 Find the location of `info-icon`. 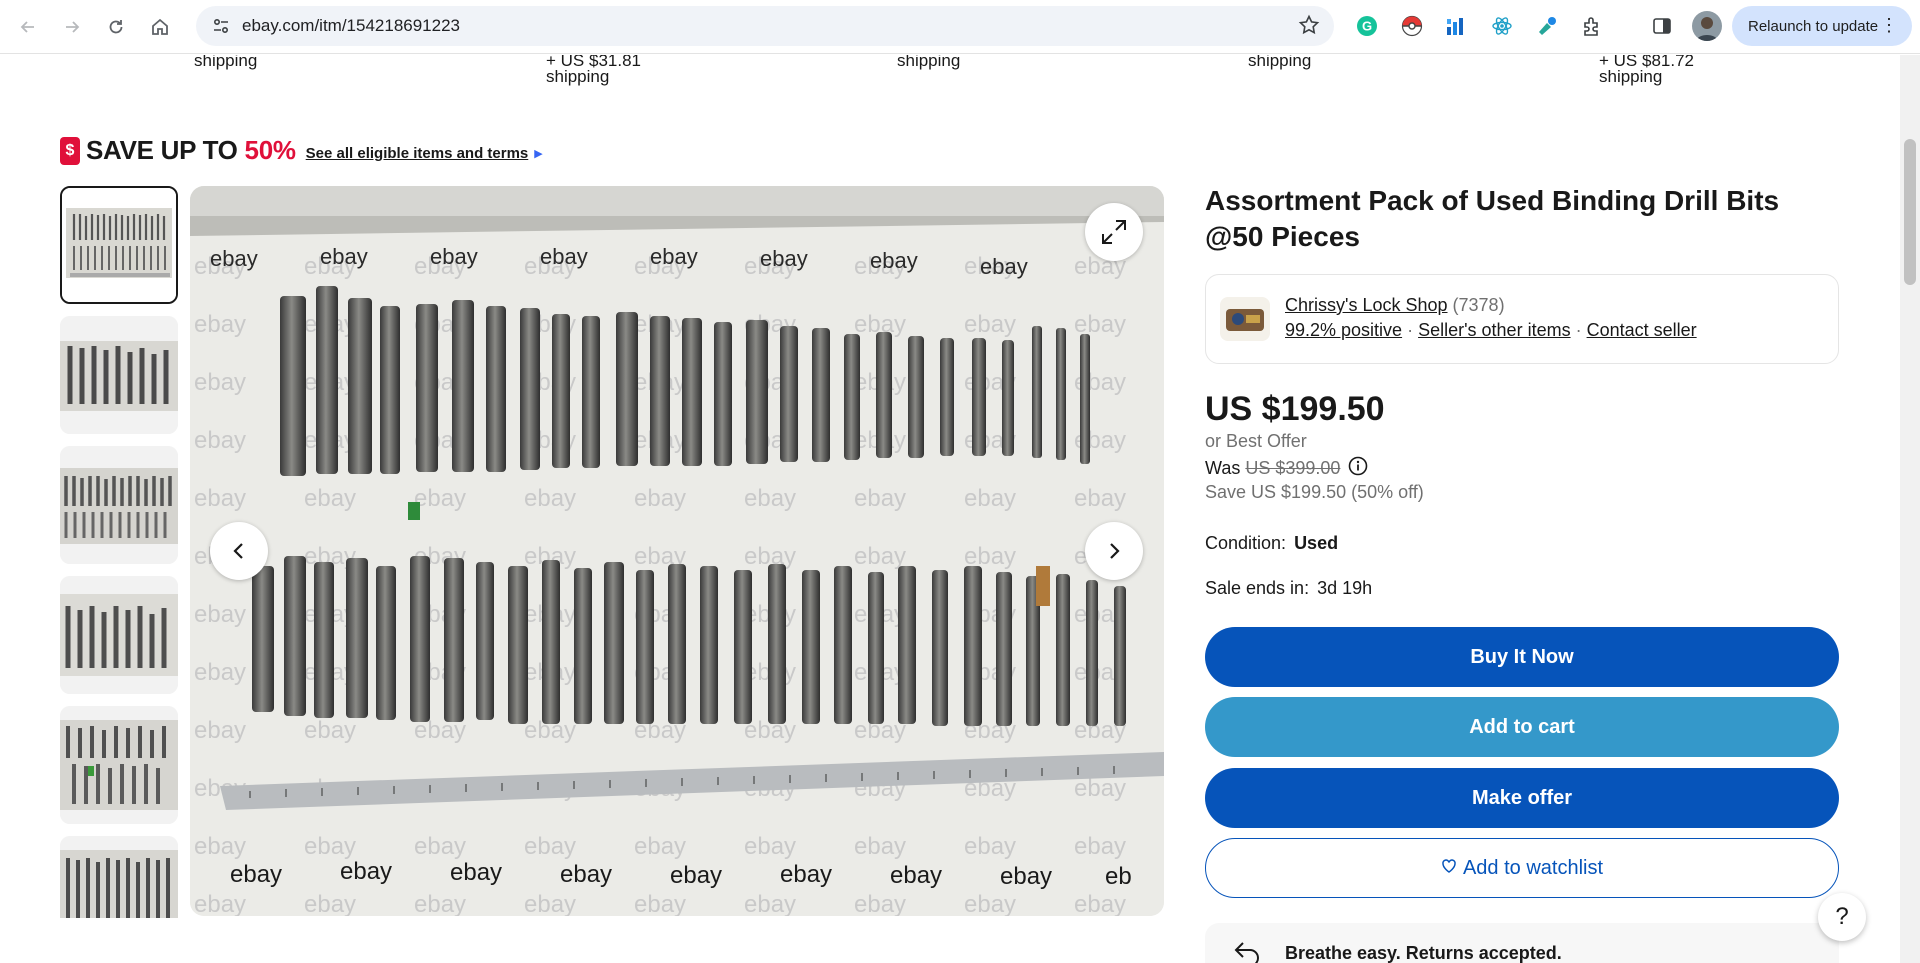

info-icon is located at coordinates (1358, 468).